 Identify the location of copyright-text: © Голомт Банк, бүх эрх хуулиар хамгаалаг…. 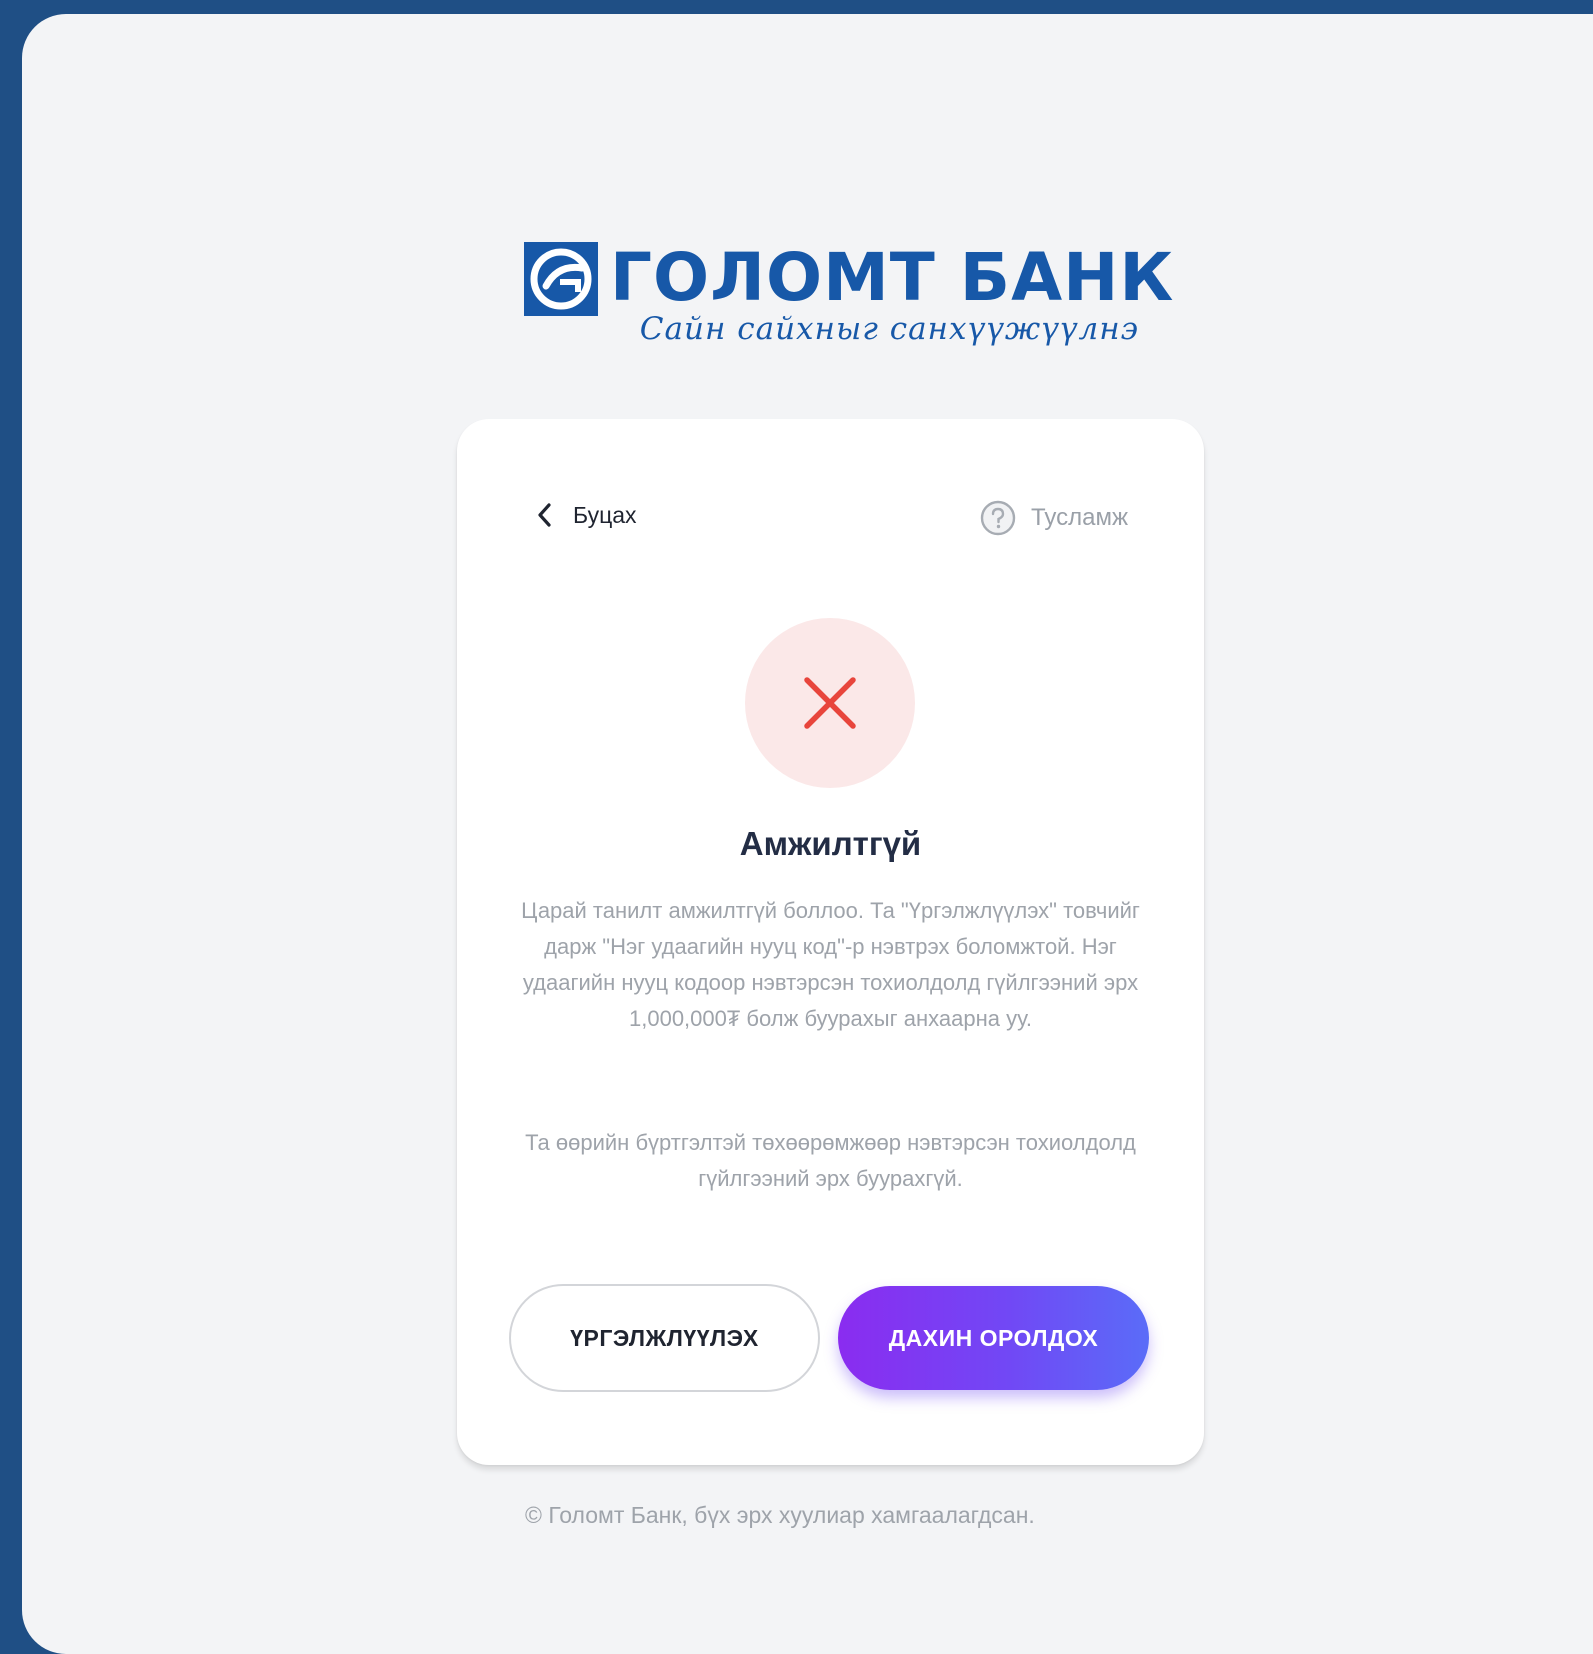
(780, 1515).